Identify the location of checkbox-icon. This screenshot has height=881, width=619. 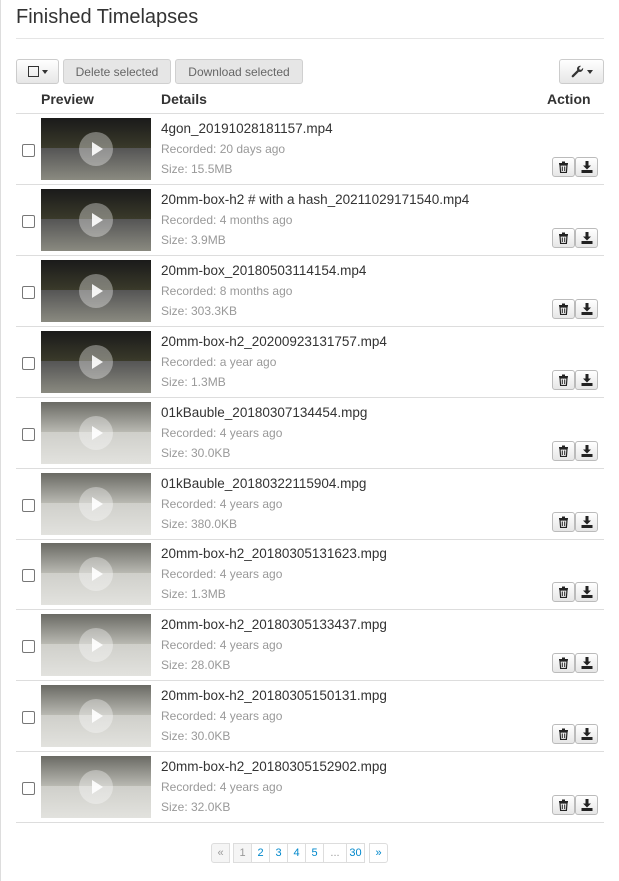
(33, 71).